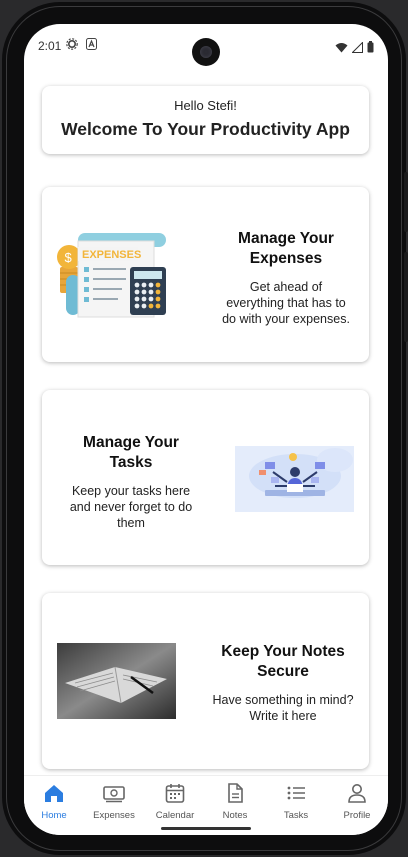 Image resolution: width=408 pixels, height=857 pixels. I want to click on nav-label-expenses: Expenses, so click(114, 815).